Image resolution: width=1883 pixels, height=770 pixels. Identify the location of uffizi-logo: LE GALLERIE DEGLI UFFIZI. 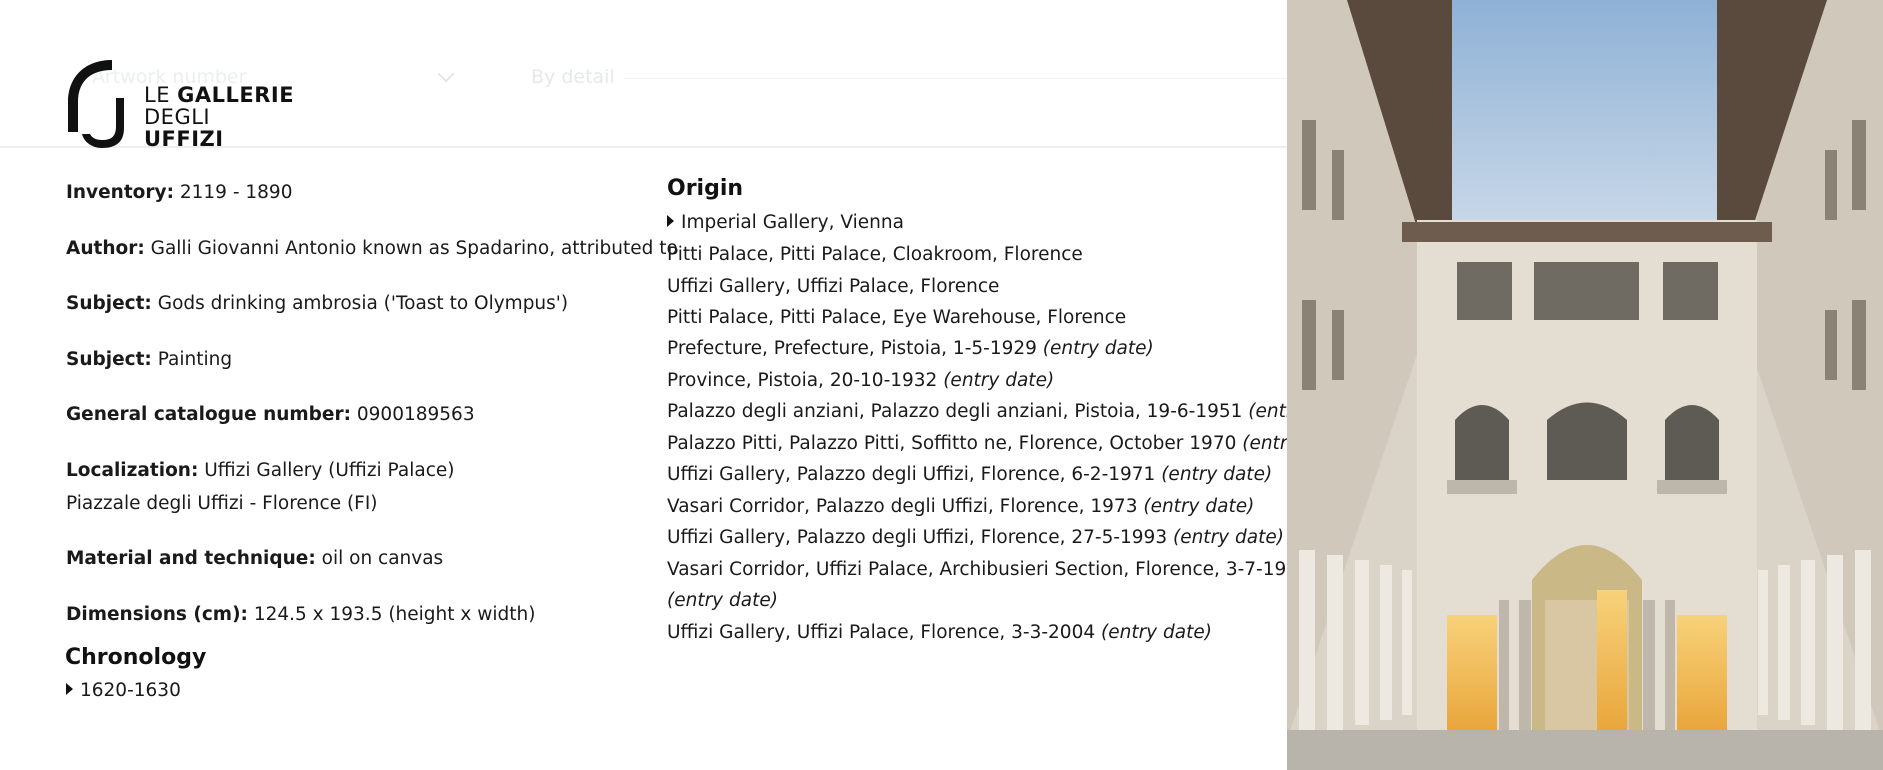
(181, 104).